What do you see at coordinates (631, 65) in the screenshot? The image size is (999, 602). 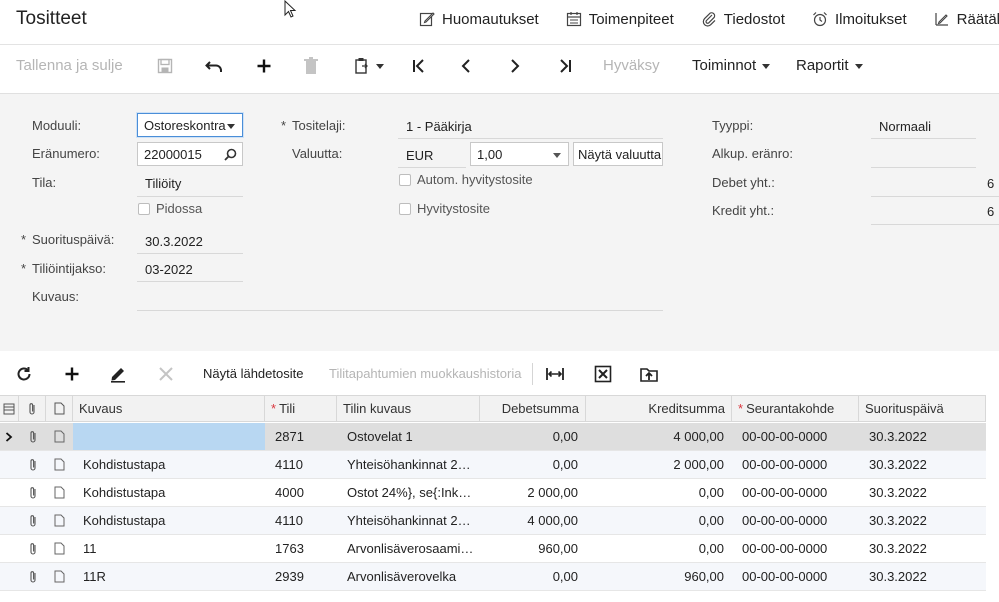 I see `approve-button: Hyväksy` at bounding box center [631, 65].